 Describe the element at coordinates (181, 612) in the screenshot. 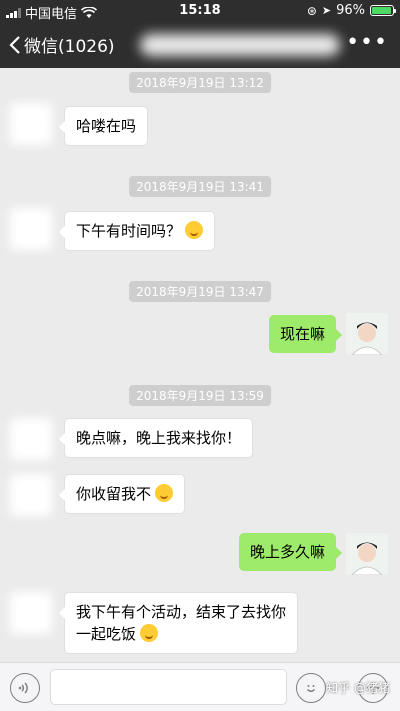

I see `message-text: 我下午有个活动，结束了去找你` at that location.